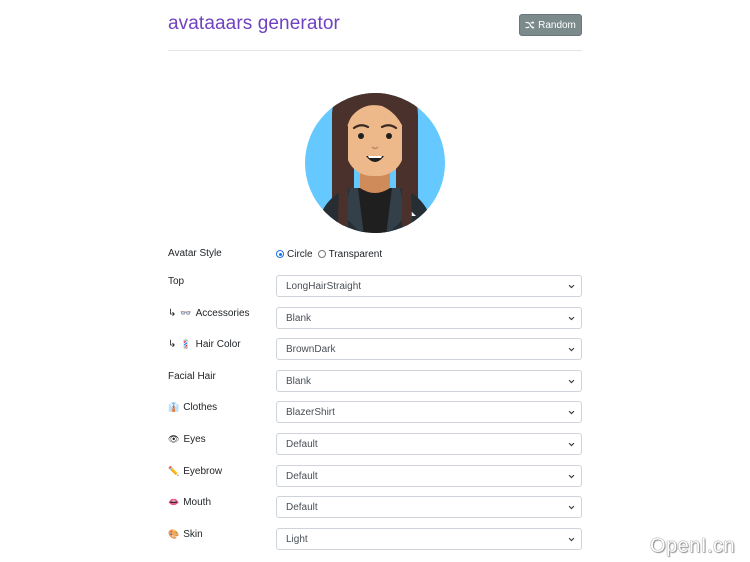 This screenshot has height=562, width=750. I want to click on skin-label: 🎨 Skin, so click(185, 534).